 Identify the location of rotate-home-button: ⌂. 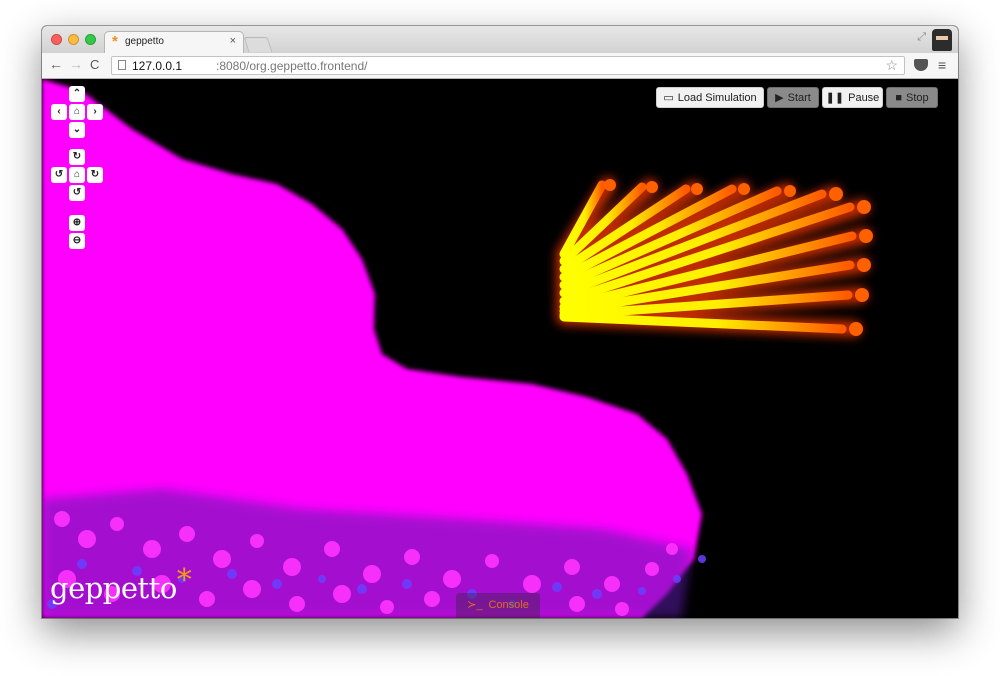
(77, 175).